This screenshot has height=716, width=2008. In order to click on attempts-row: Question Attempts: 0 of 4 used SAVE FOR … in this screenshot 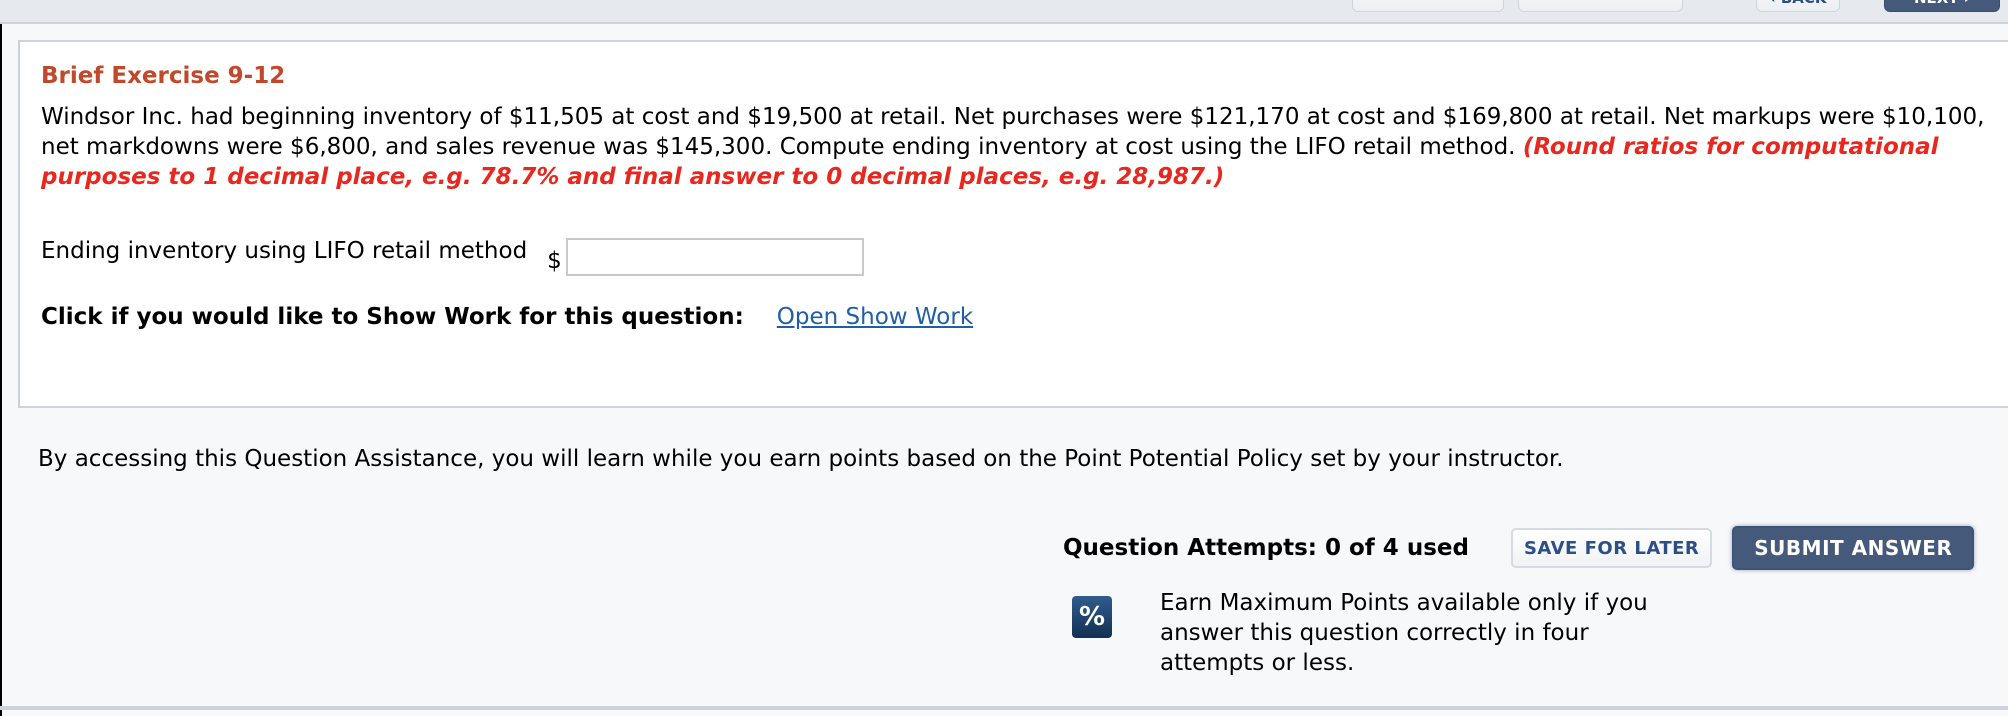, I will do `click(1519, 548)`.